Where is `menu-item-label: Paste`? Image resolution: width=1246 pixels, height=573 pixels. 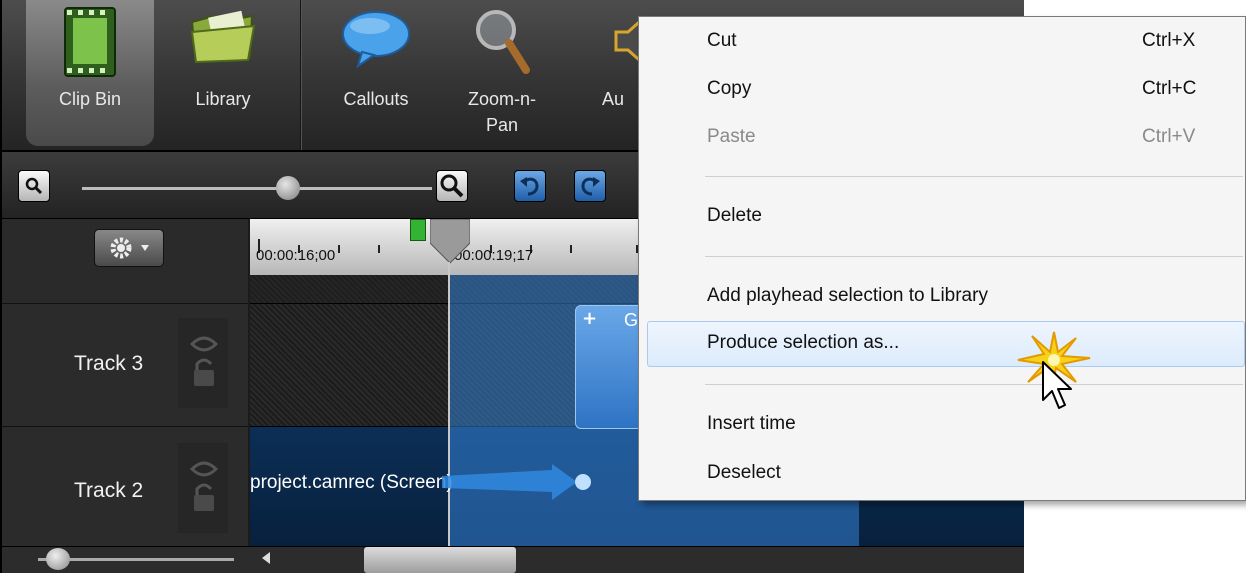 menu-item-label: Paste is located at coordinates (731, 136).